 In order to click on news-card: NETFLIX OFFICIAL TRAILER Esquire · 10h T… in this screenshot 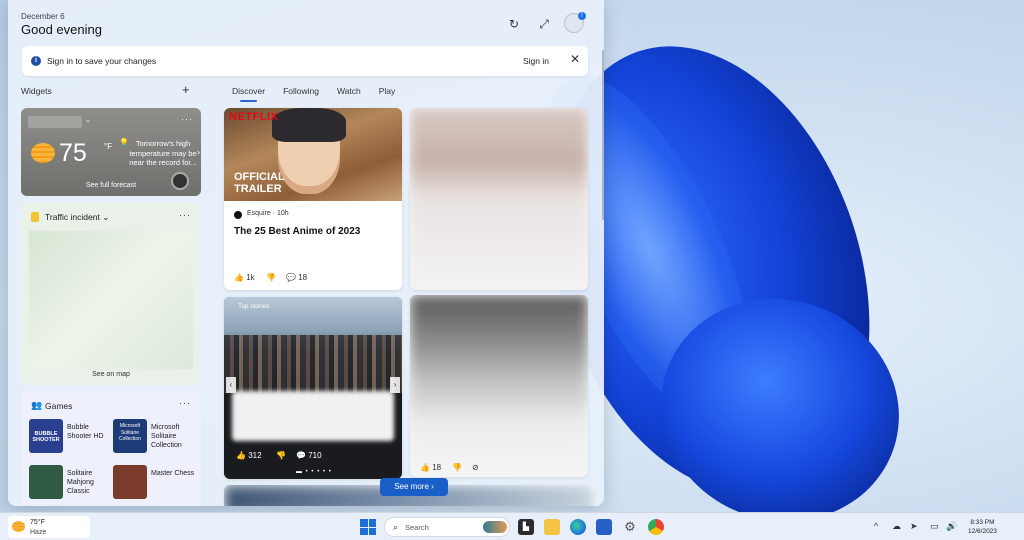, I will do `click(313, 199)`.